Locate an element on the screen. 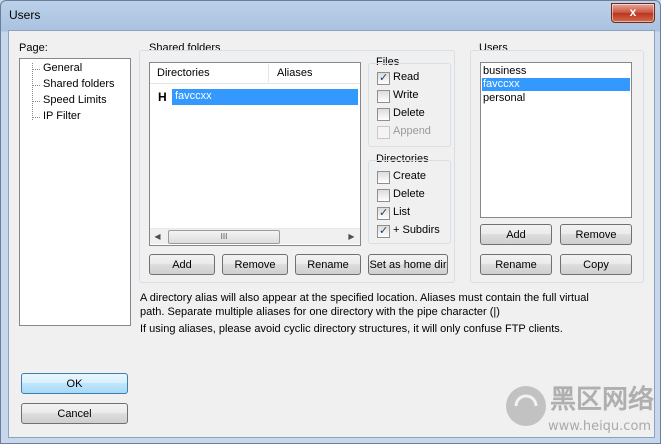 Image resolution: width=661 pixels, height=444 pixels. write-checkbox is located at coordinates (383, 96).